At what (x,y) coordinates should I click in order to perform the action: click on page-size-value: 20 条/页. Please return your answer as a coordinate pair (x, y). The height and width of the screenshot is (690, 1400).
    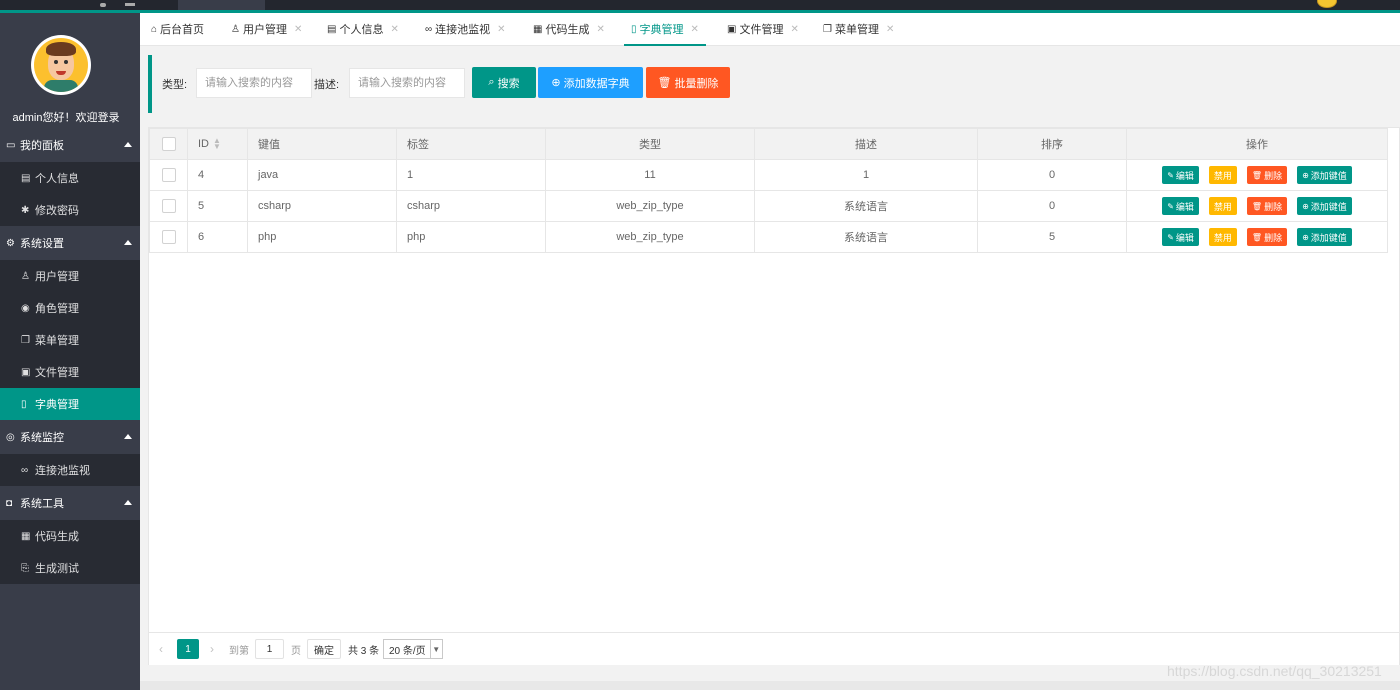
    Looking at the image, I should click on (407, 651).